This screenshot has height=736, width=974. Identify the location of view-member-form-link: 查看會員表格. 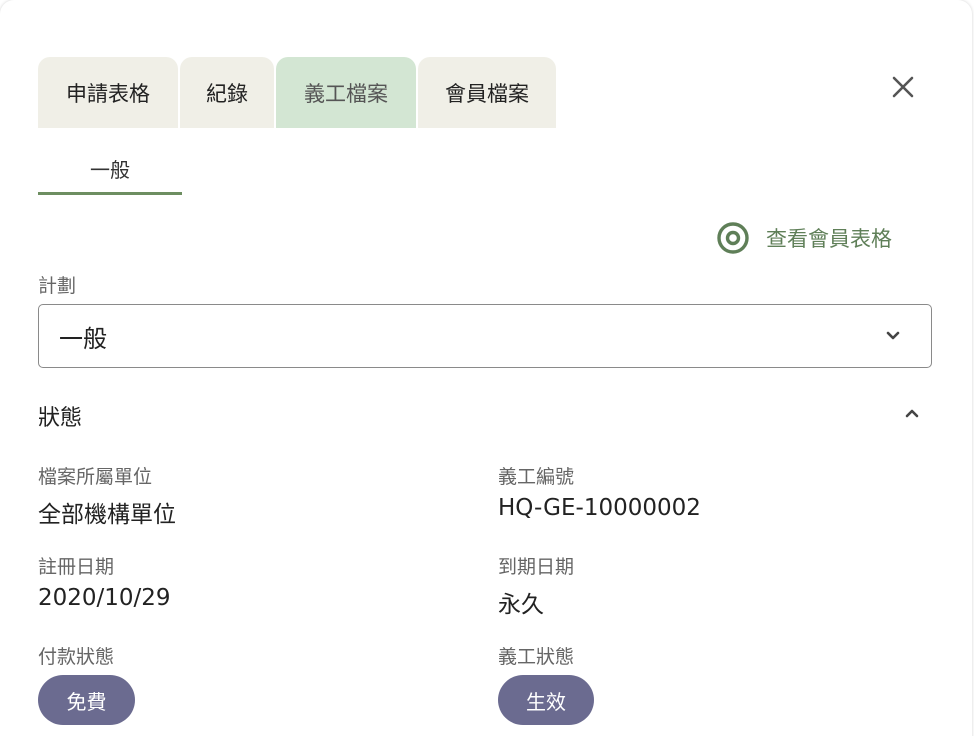
(803, 238).